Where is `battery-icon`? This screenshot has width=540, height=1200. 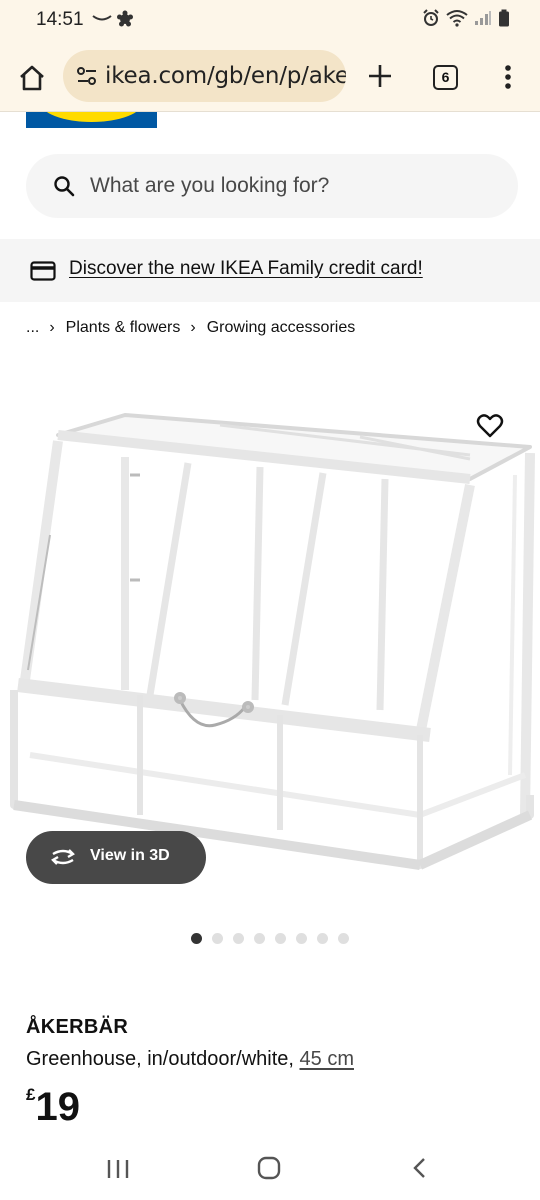
battery-icon is located at coordinates (504, 18).